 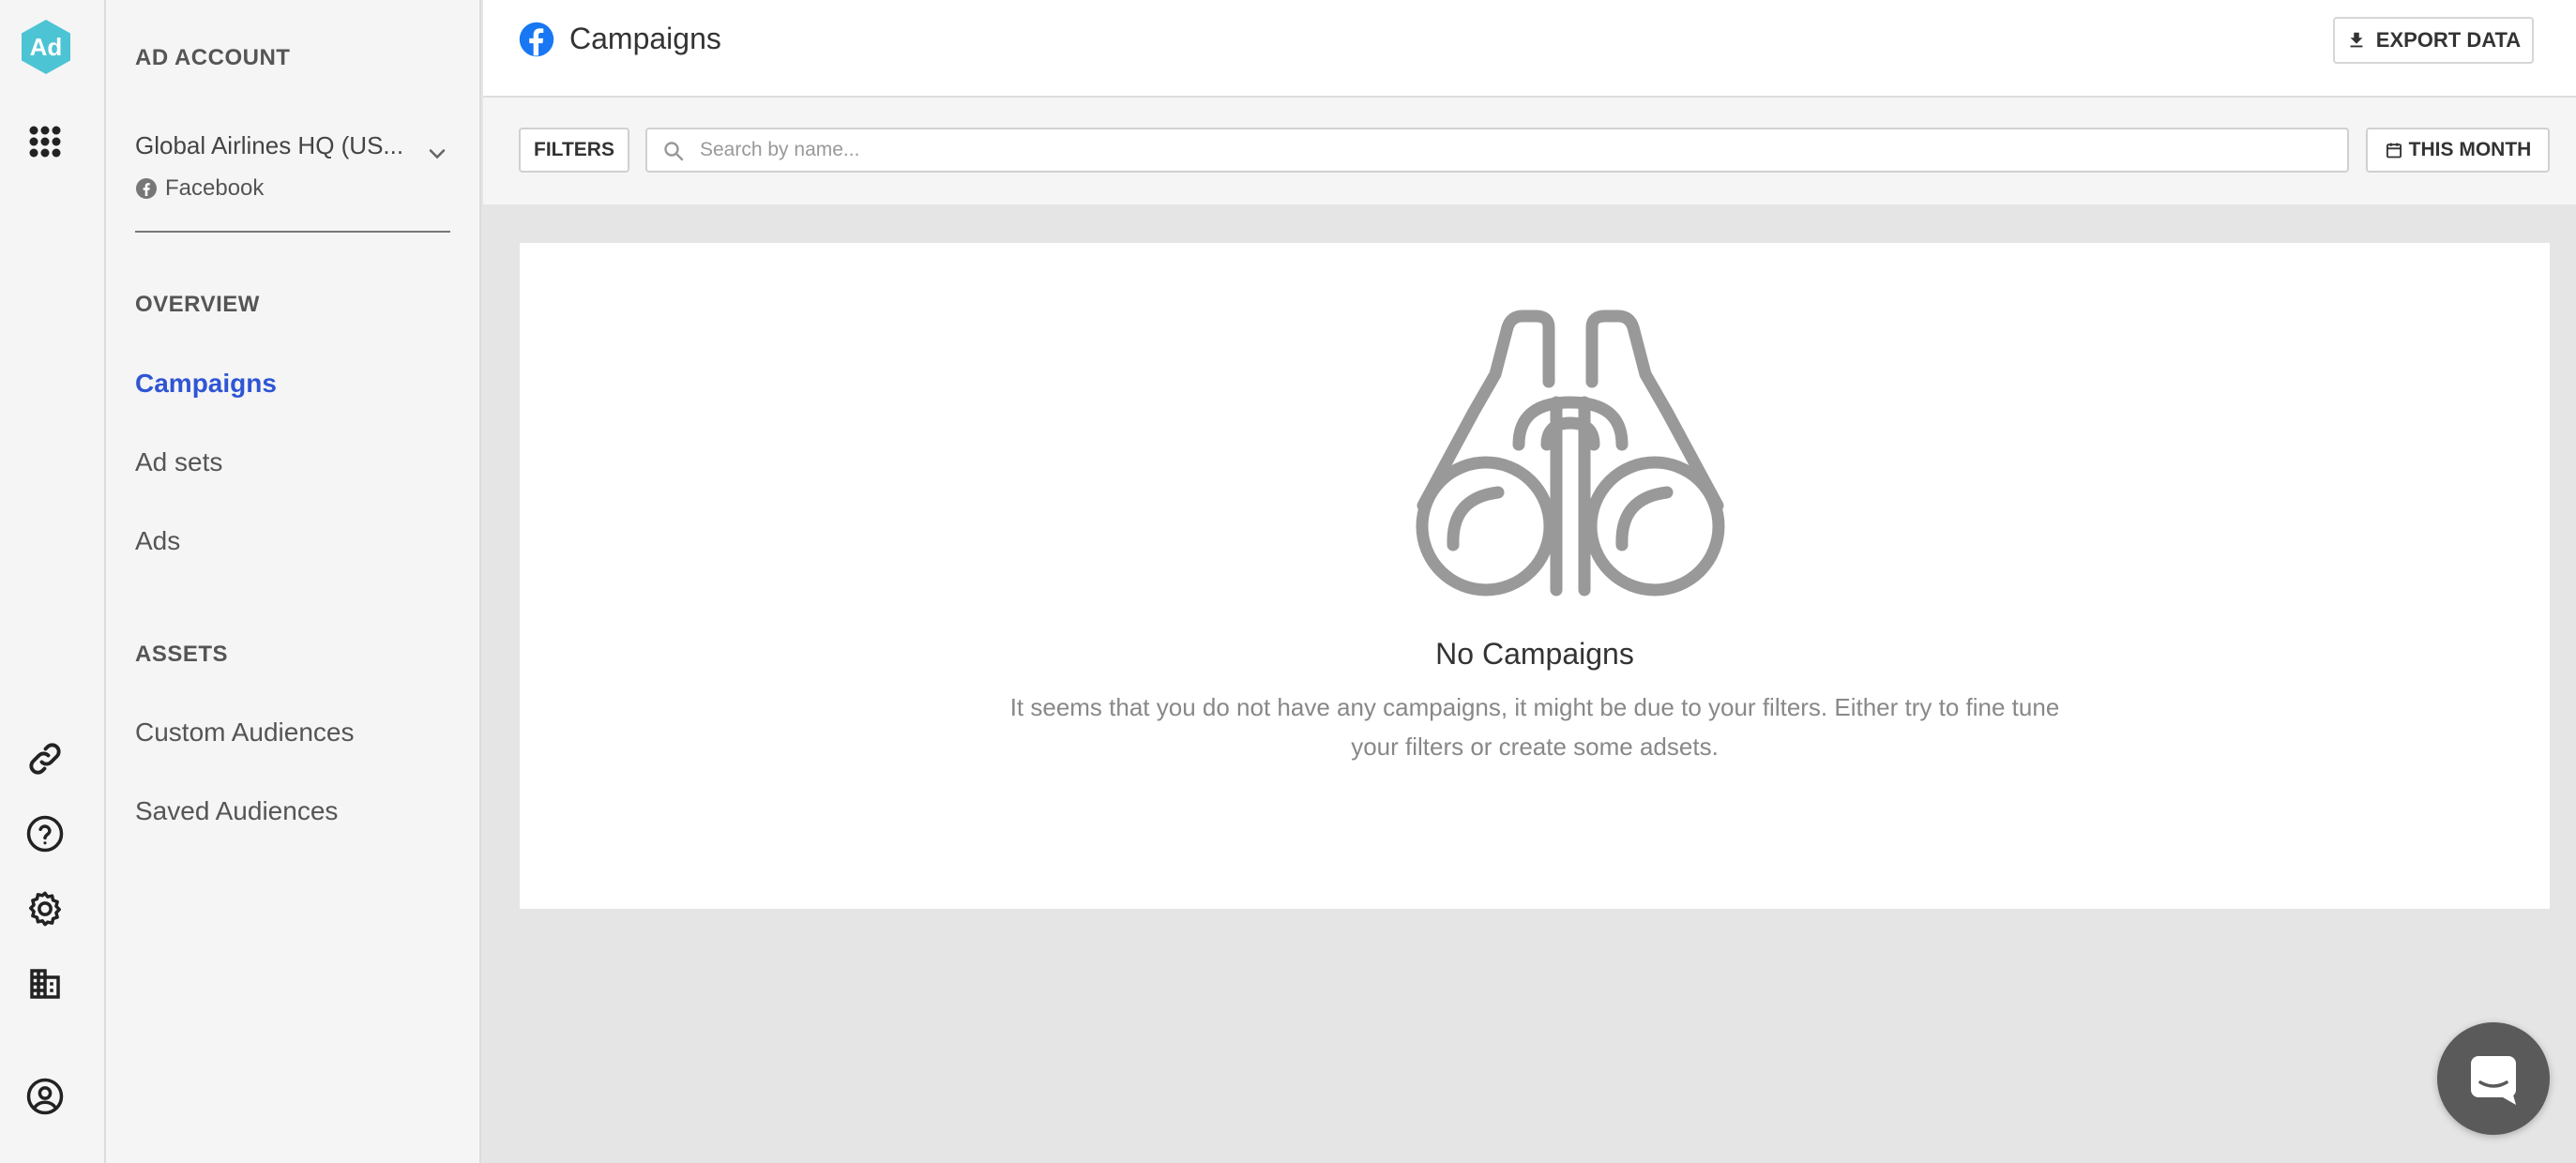 I want to click on search-box, so click(x=1497, y=150).